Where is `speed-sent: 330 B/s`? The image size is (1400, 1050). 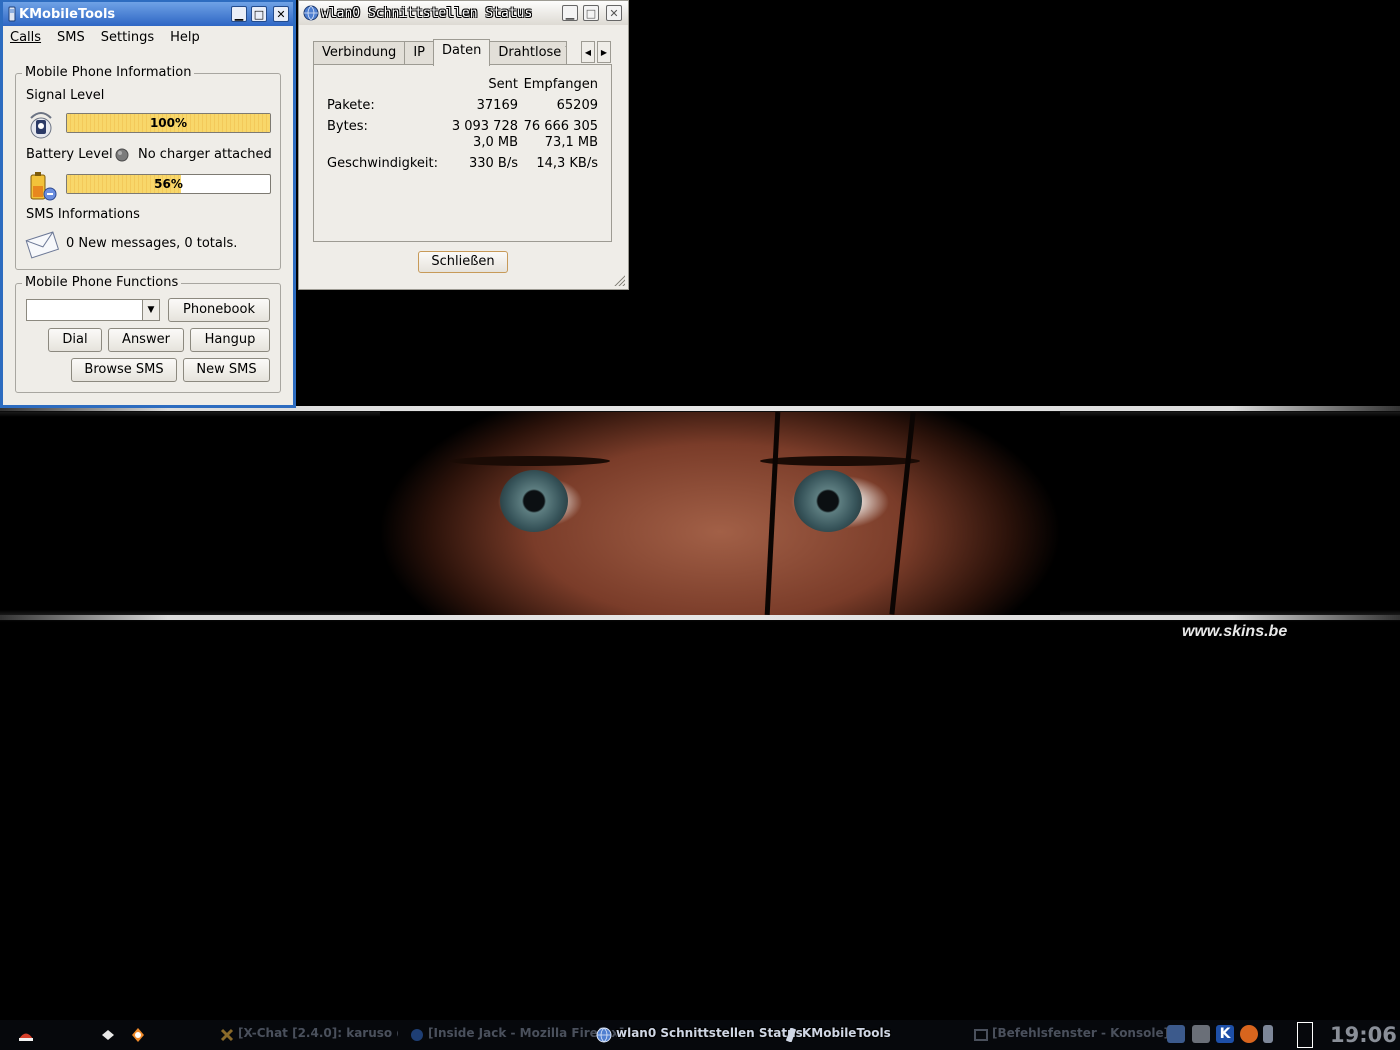 speed-sent: 330 B/s is located at coordinates (493, 163).